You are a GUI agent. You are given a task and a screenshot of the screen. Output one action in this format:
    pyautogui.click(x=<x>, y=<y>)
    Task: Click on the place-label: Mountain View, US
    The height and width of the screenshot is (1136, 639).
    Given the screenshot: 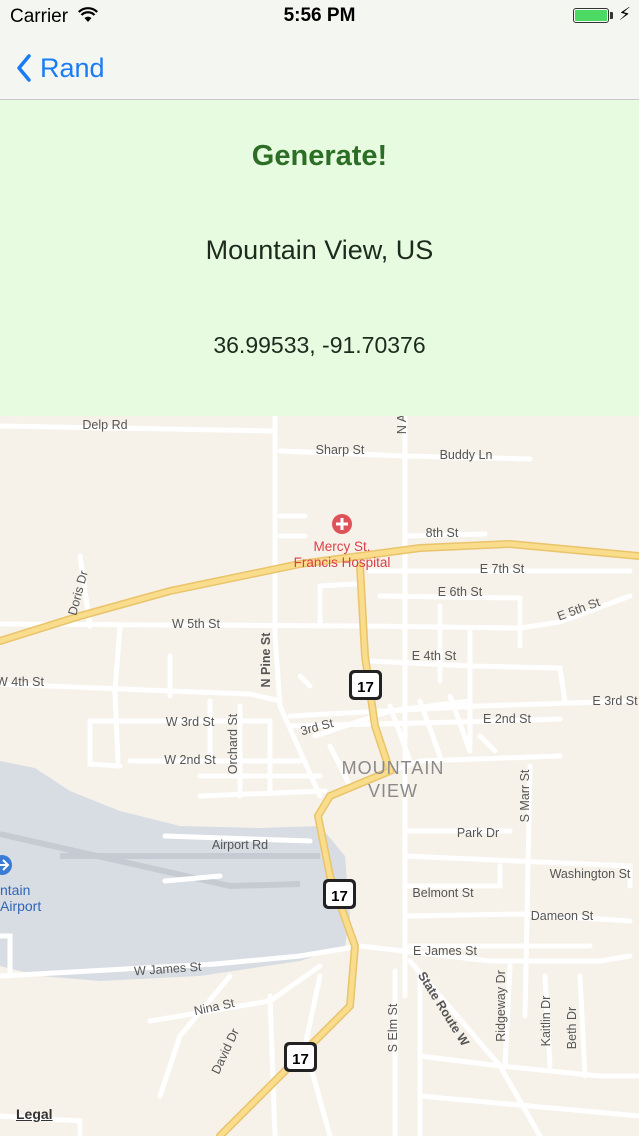 What is the action you would take?
    pyautogui.click(x=319, y=250)
    